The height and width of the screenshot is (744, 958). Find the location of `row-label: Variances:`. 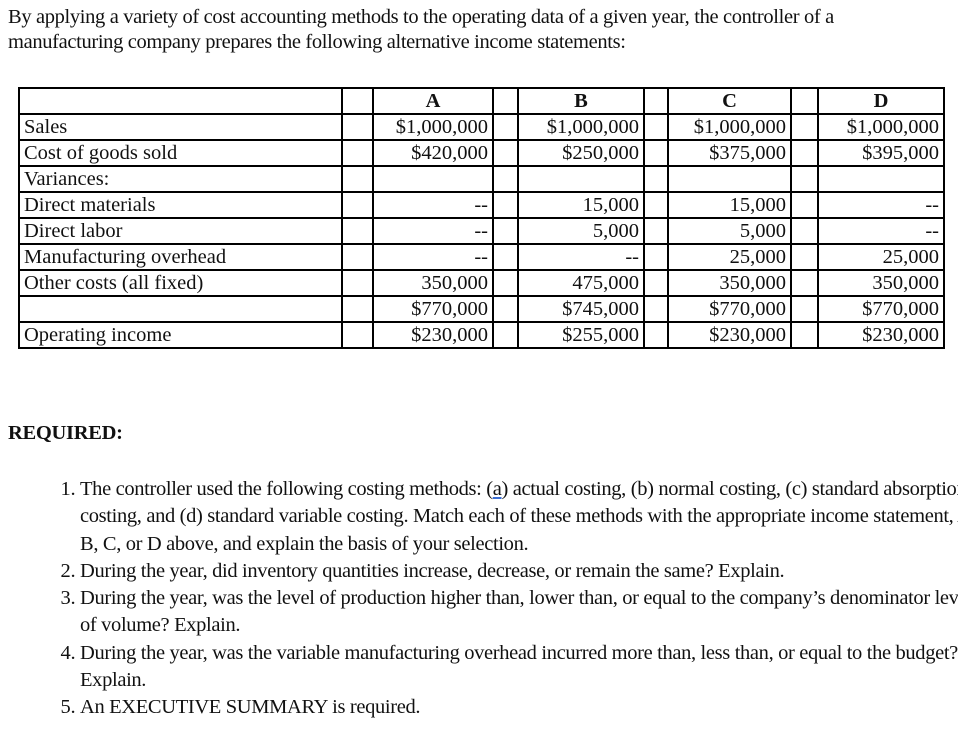

row-label: Variances: is located at coordinates (180, 179).